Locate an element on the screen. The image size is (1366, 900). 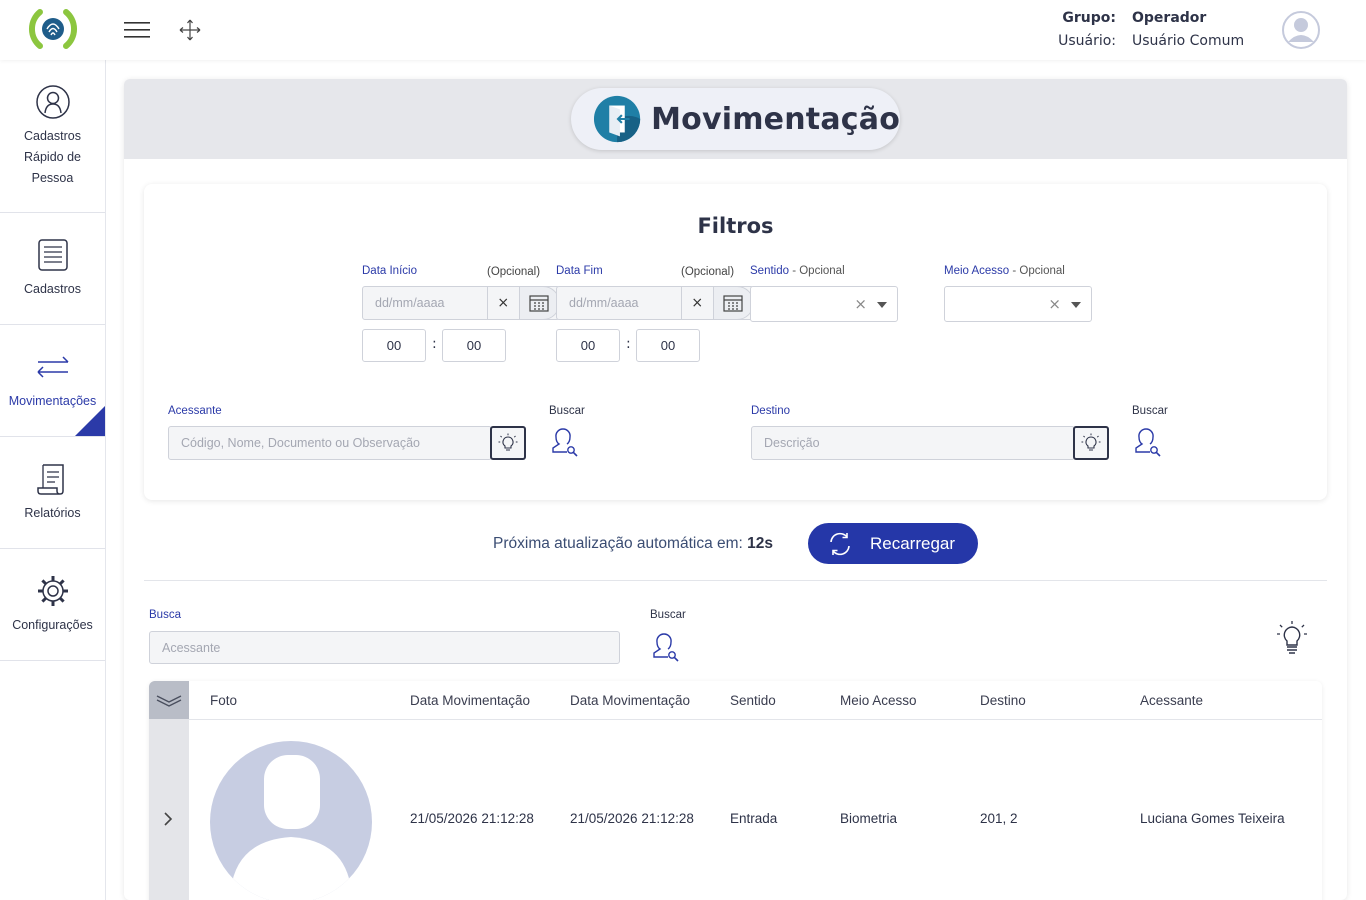
column-header-meio-acesso: Meio Acesso is located at coordinates (878, 700).